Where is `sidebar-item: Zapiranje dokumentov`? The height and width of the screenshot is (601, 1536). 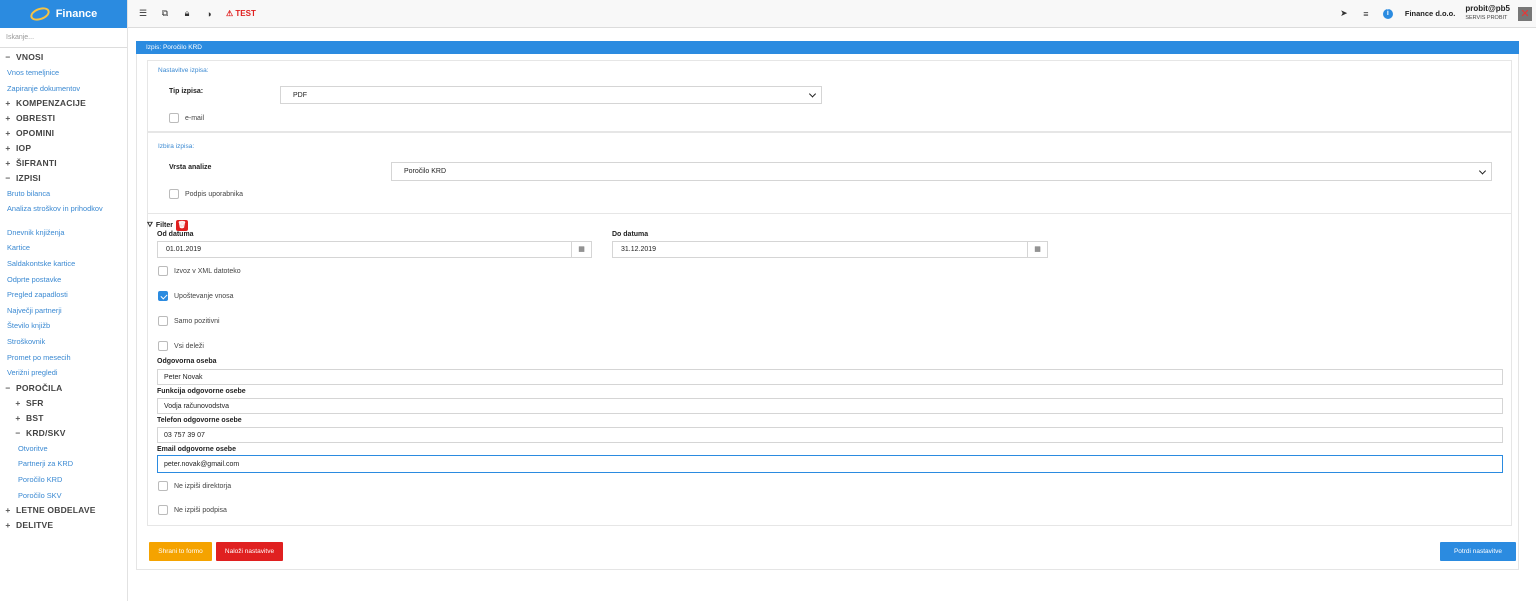 sidebar-item: Zapiranje dokumentov is located at coordinates (63, 89).